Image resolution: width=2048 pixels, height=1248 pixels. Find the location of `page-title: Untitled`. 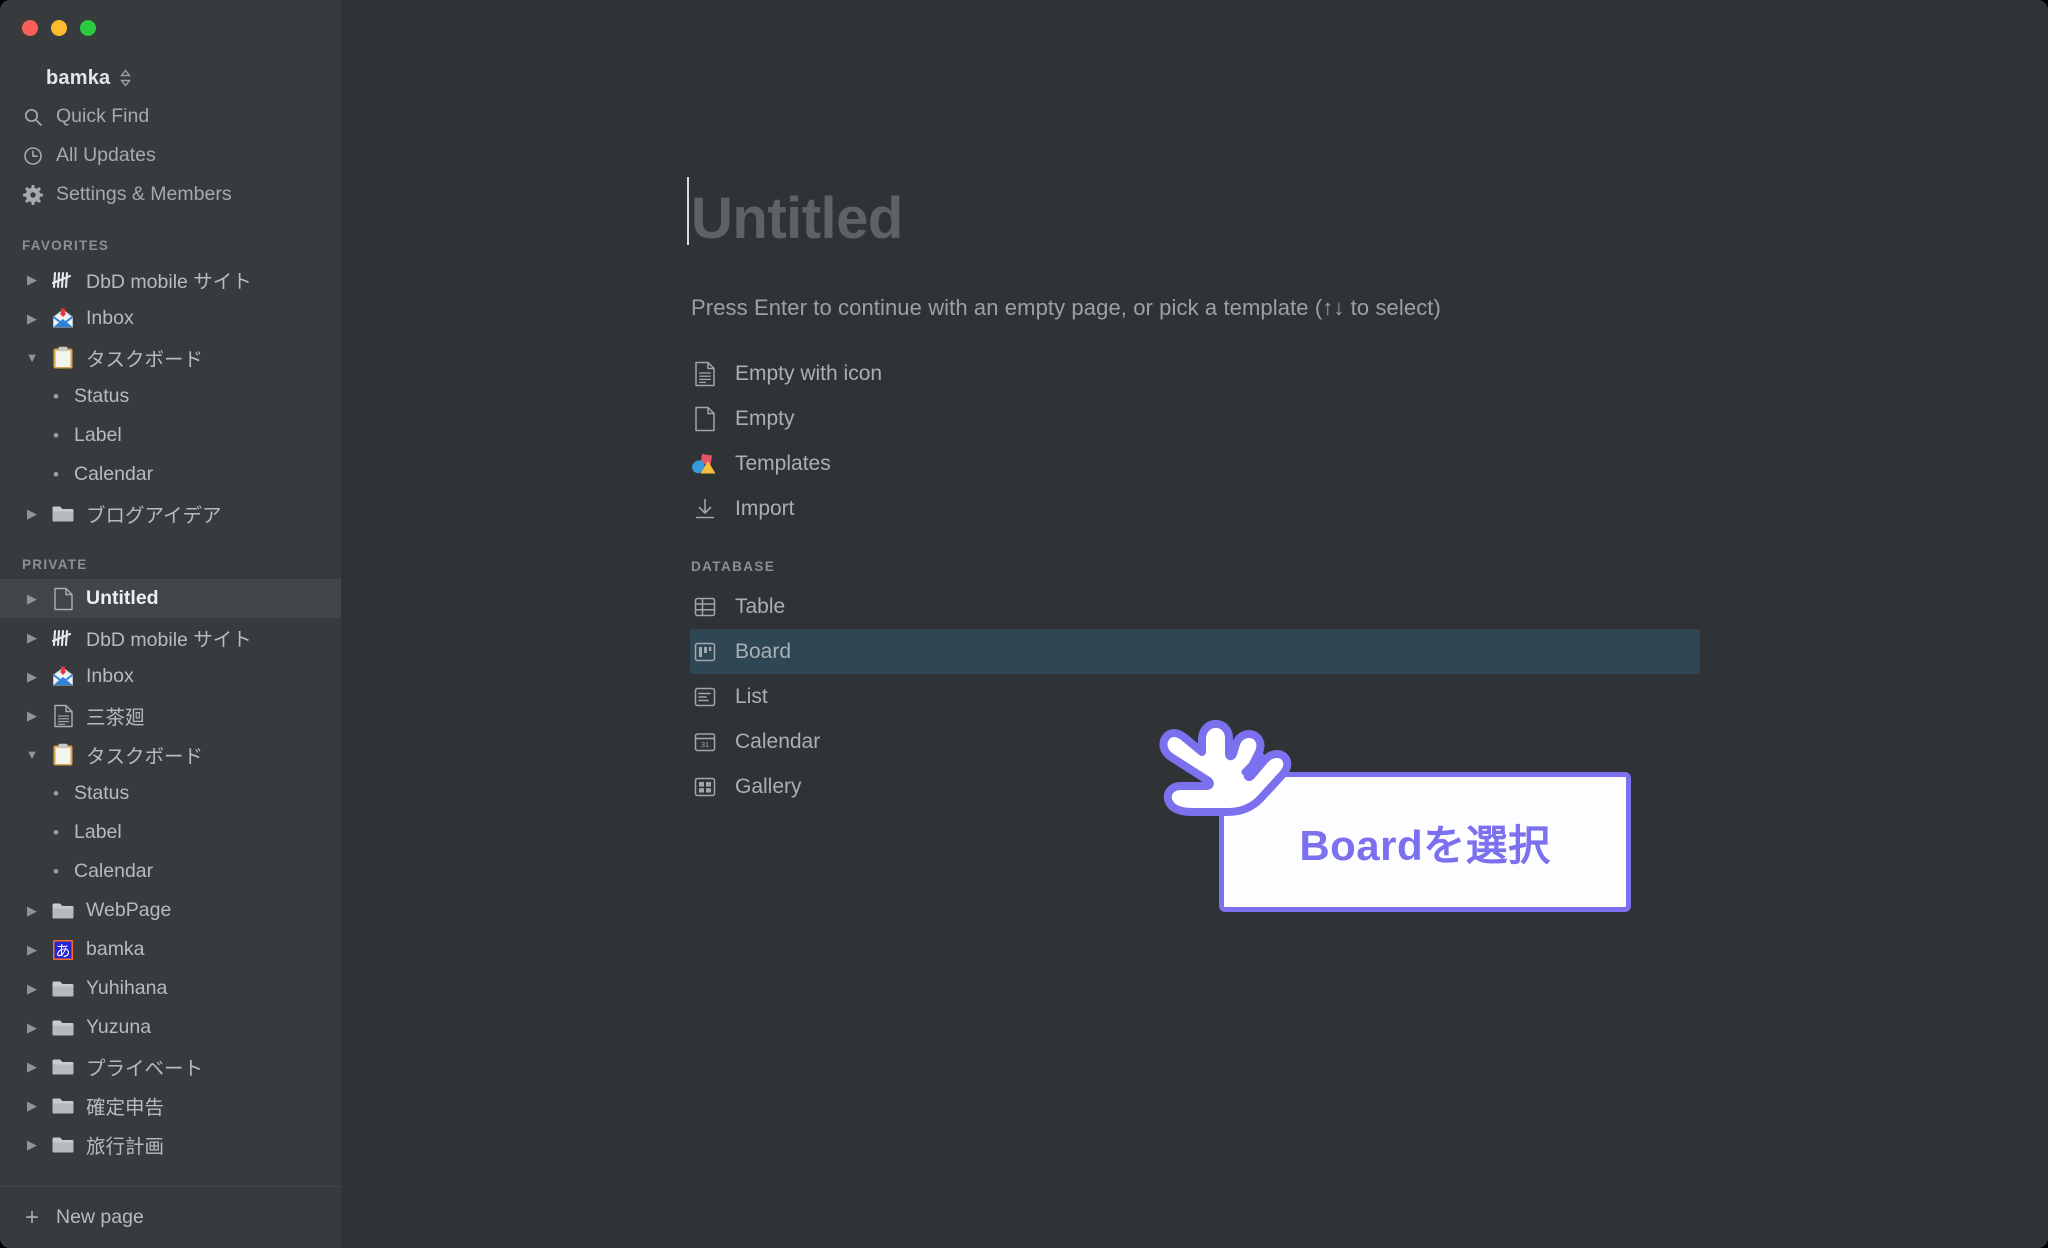

page-title: Untitled is located at coordinates (1367, 214).